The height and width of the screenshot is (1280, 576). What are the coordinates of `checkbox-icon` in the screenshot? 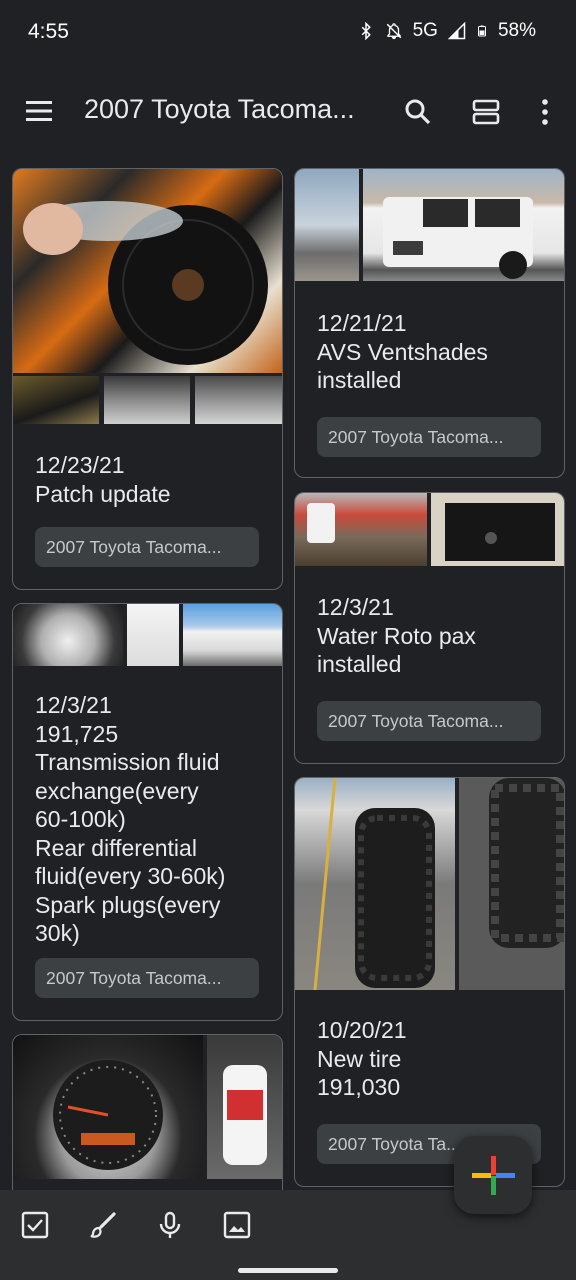 It's located at (35, 1225).